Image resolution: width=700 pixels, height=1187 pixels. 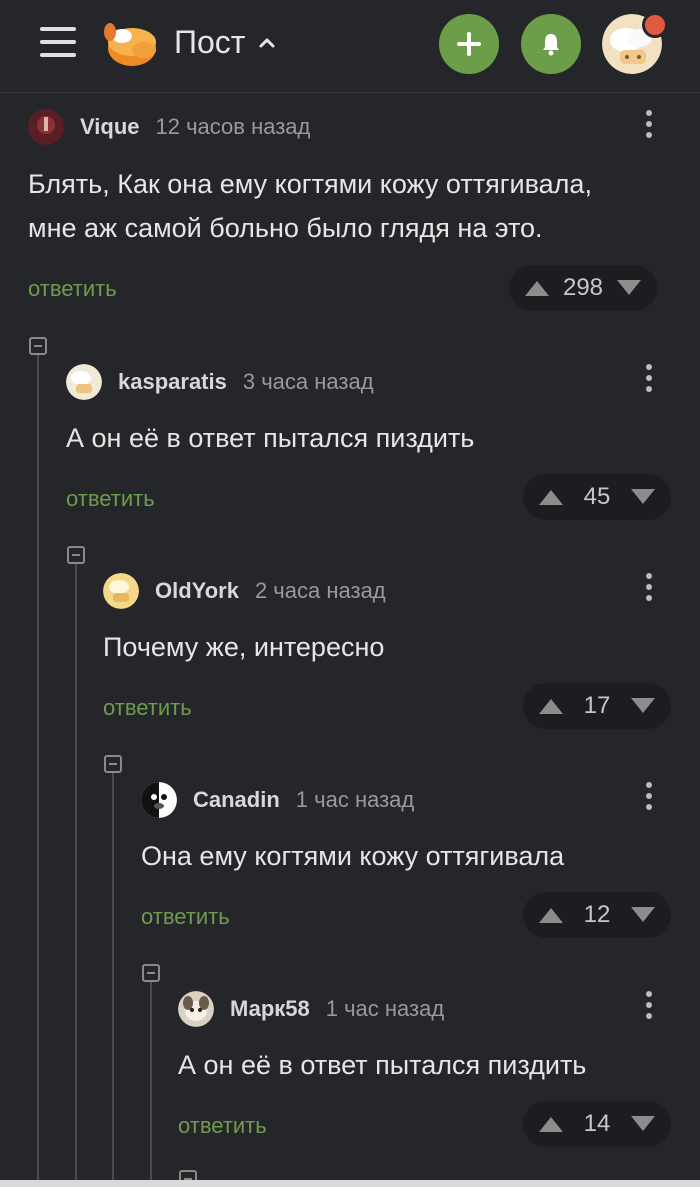 I want to click on rating-count: 17, so click(x=597, y=705).